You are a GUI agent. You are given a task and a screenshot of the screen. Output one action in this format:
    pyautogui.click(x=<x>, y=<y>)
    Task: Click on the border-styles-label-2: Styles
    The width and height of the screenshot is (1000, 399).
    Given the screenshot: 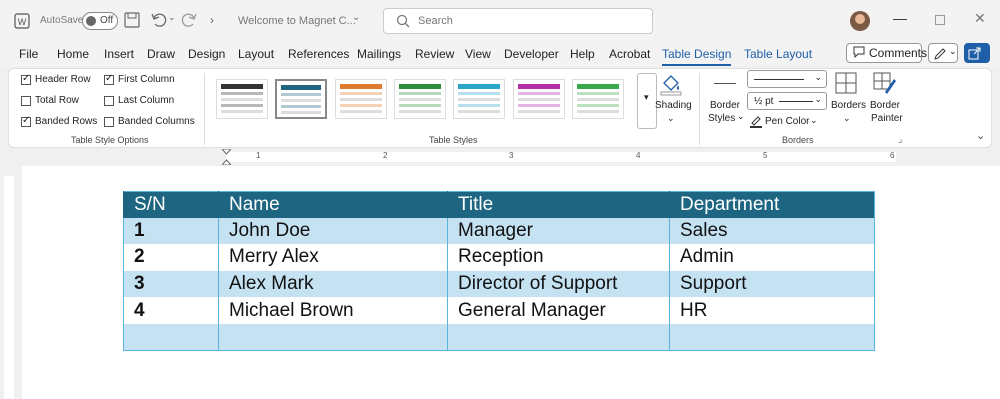 What is the action you would take?
    pyautogui.click(x=721, y=118)
    